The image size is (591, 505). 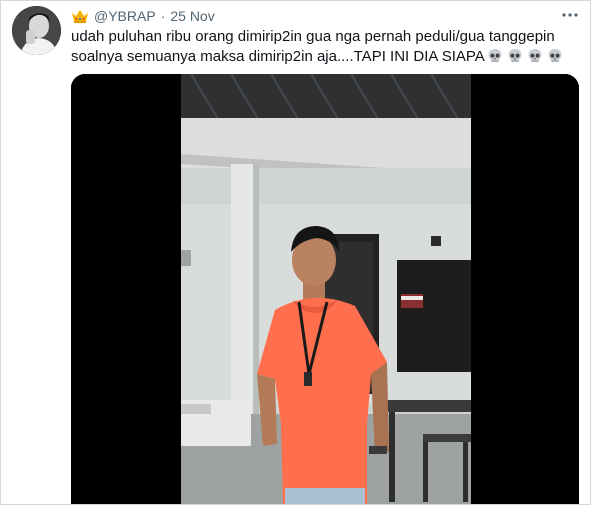 What do you see at coordinates (570, 15) in the screenshot?
I see `more-icon` at bounding box center [570, 15].